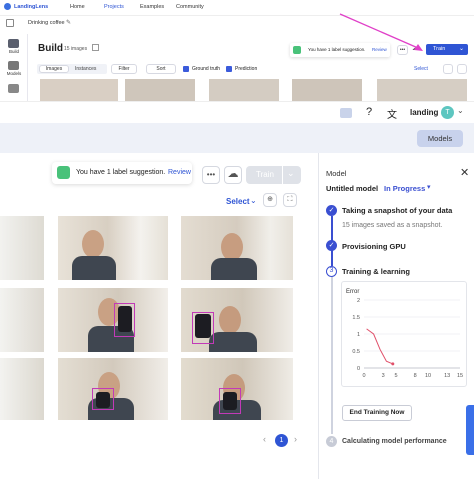 The height and width of the screenshot is (479, 474). What do you see at coordinates (429, 187) in the screenshot?
I see `status-caret-icon: ▾` at bounding box center [429, 187].